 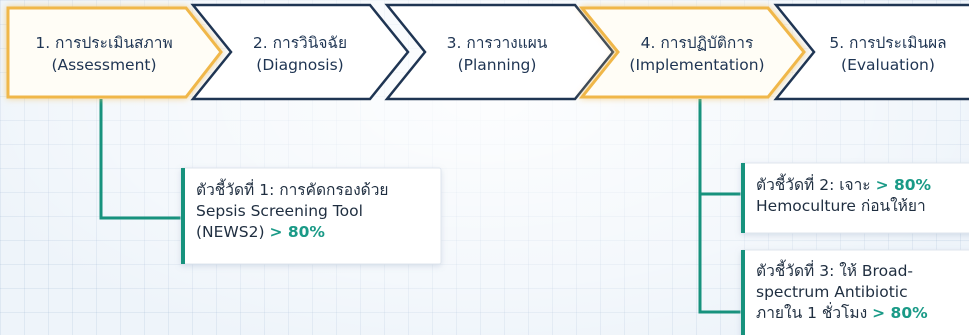 What do you see at coordinates (900, 313) in the screenshot?
I see `indicator-3-target: > 80%` at bounding box center [900, 313].